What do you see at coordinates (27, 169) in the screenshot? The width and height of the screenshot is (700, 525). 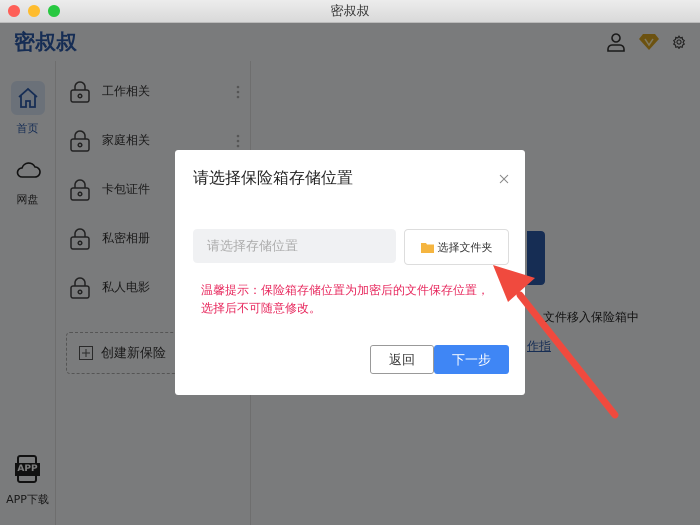 I see `cloud-icon` at bounding box center [27, 169].